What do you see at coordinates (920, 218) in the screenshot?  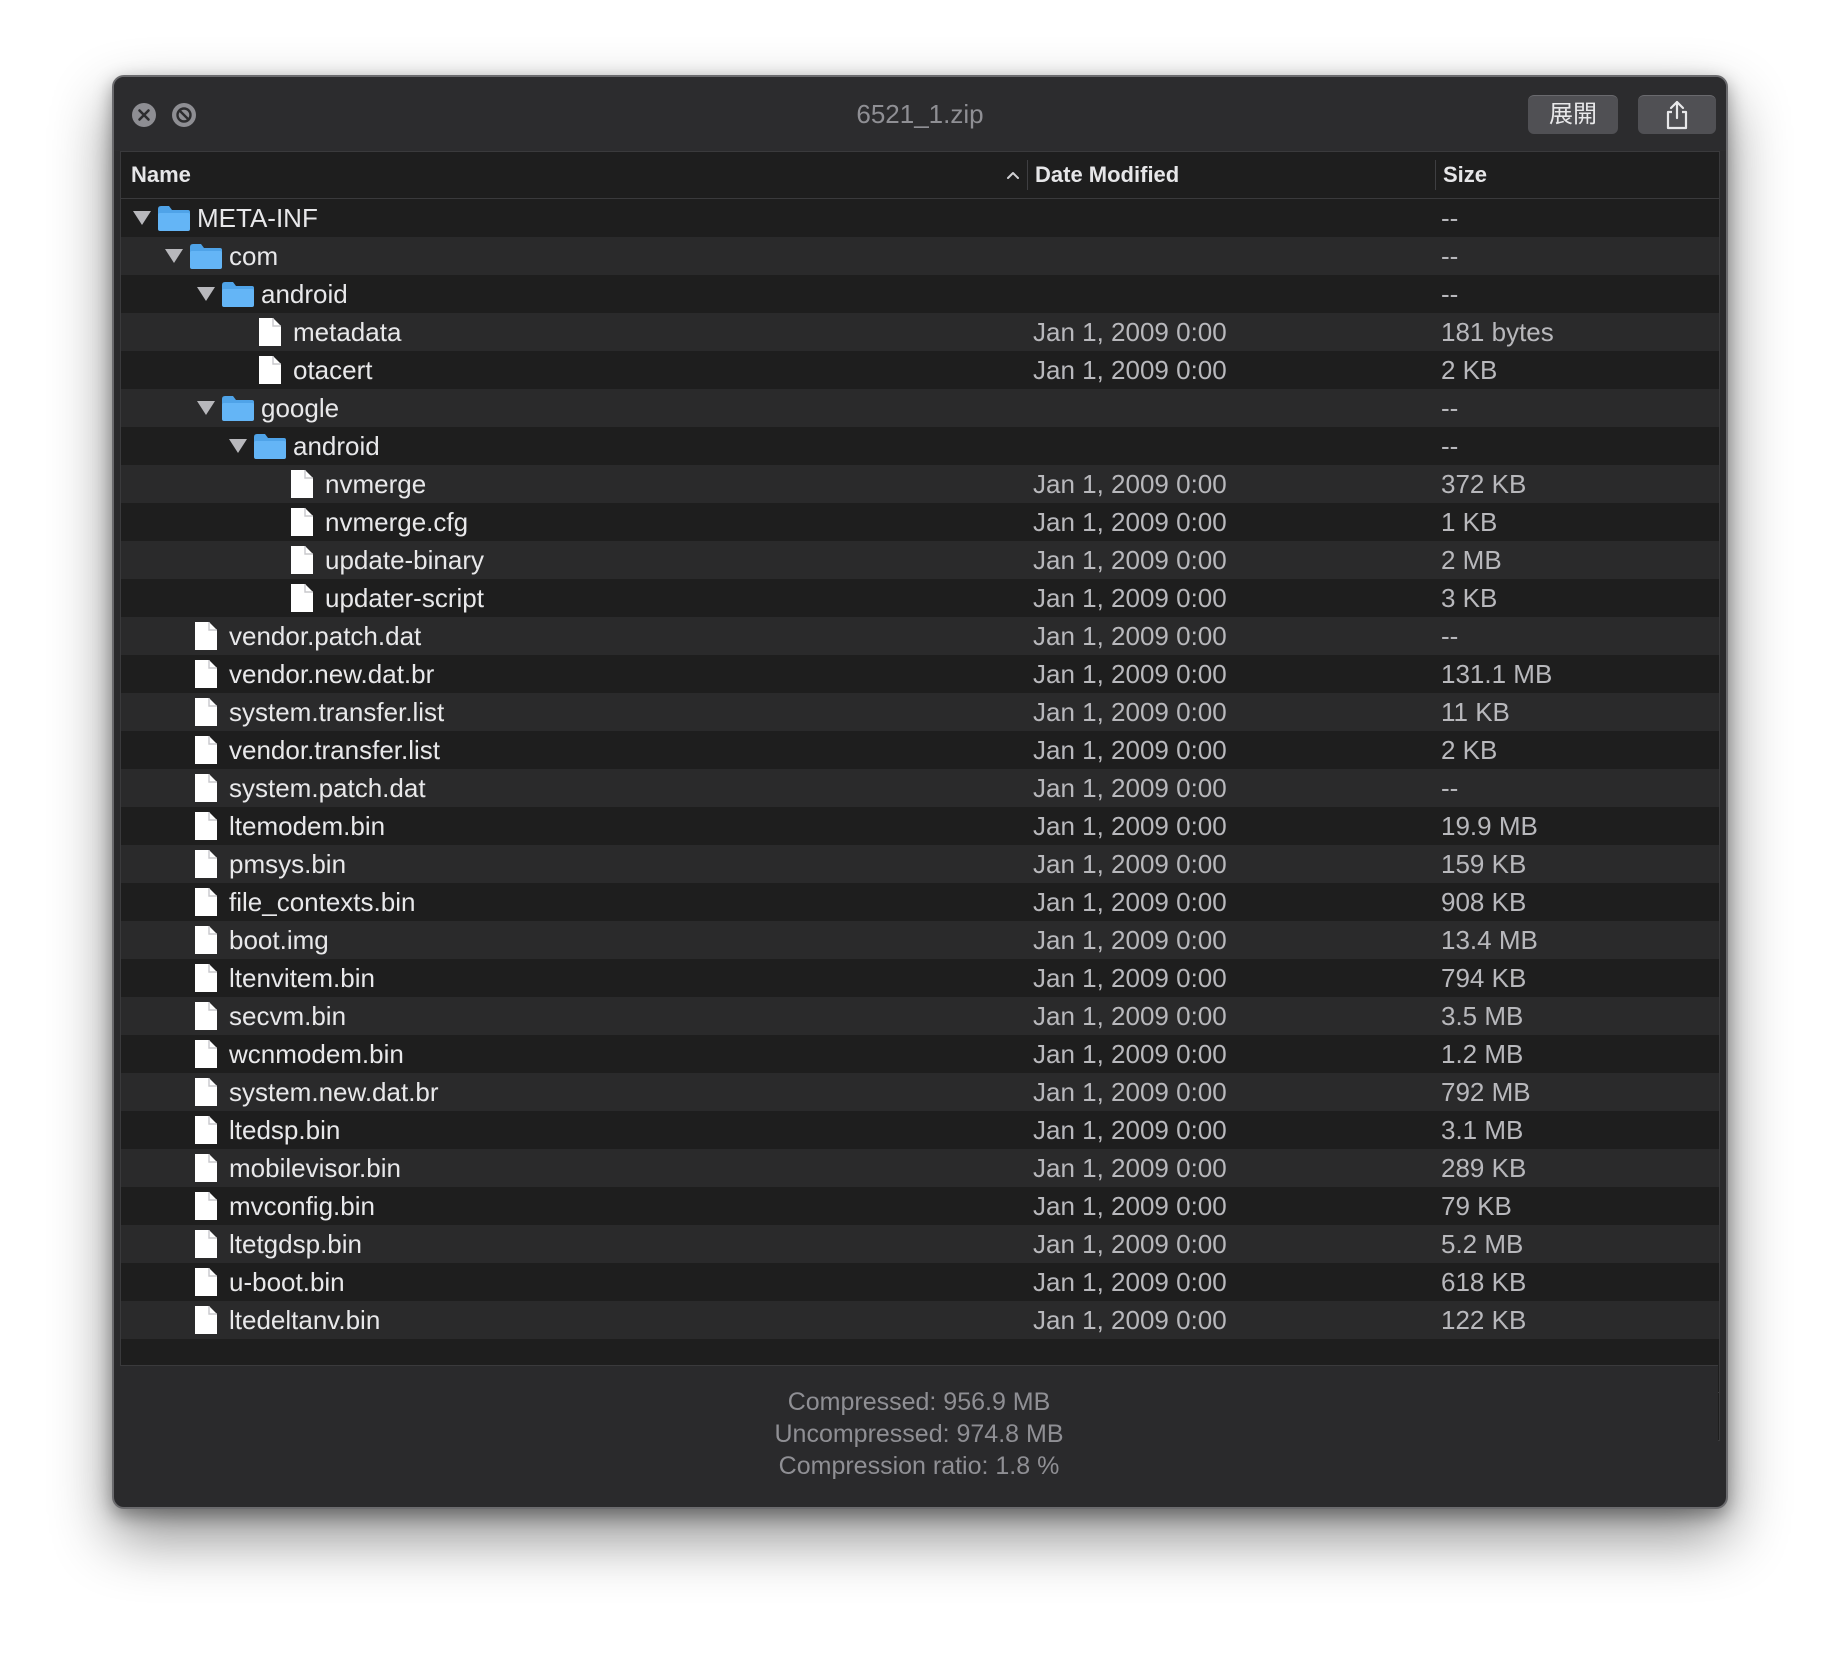 I see `folder-row: META-INF --` at bounding box center [920, 218].